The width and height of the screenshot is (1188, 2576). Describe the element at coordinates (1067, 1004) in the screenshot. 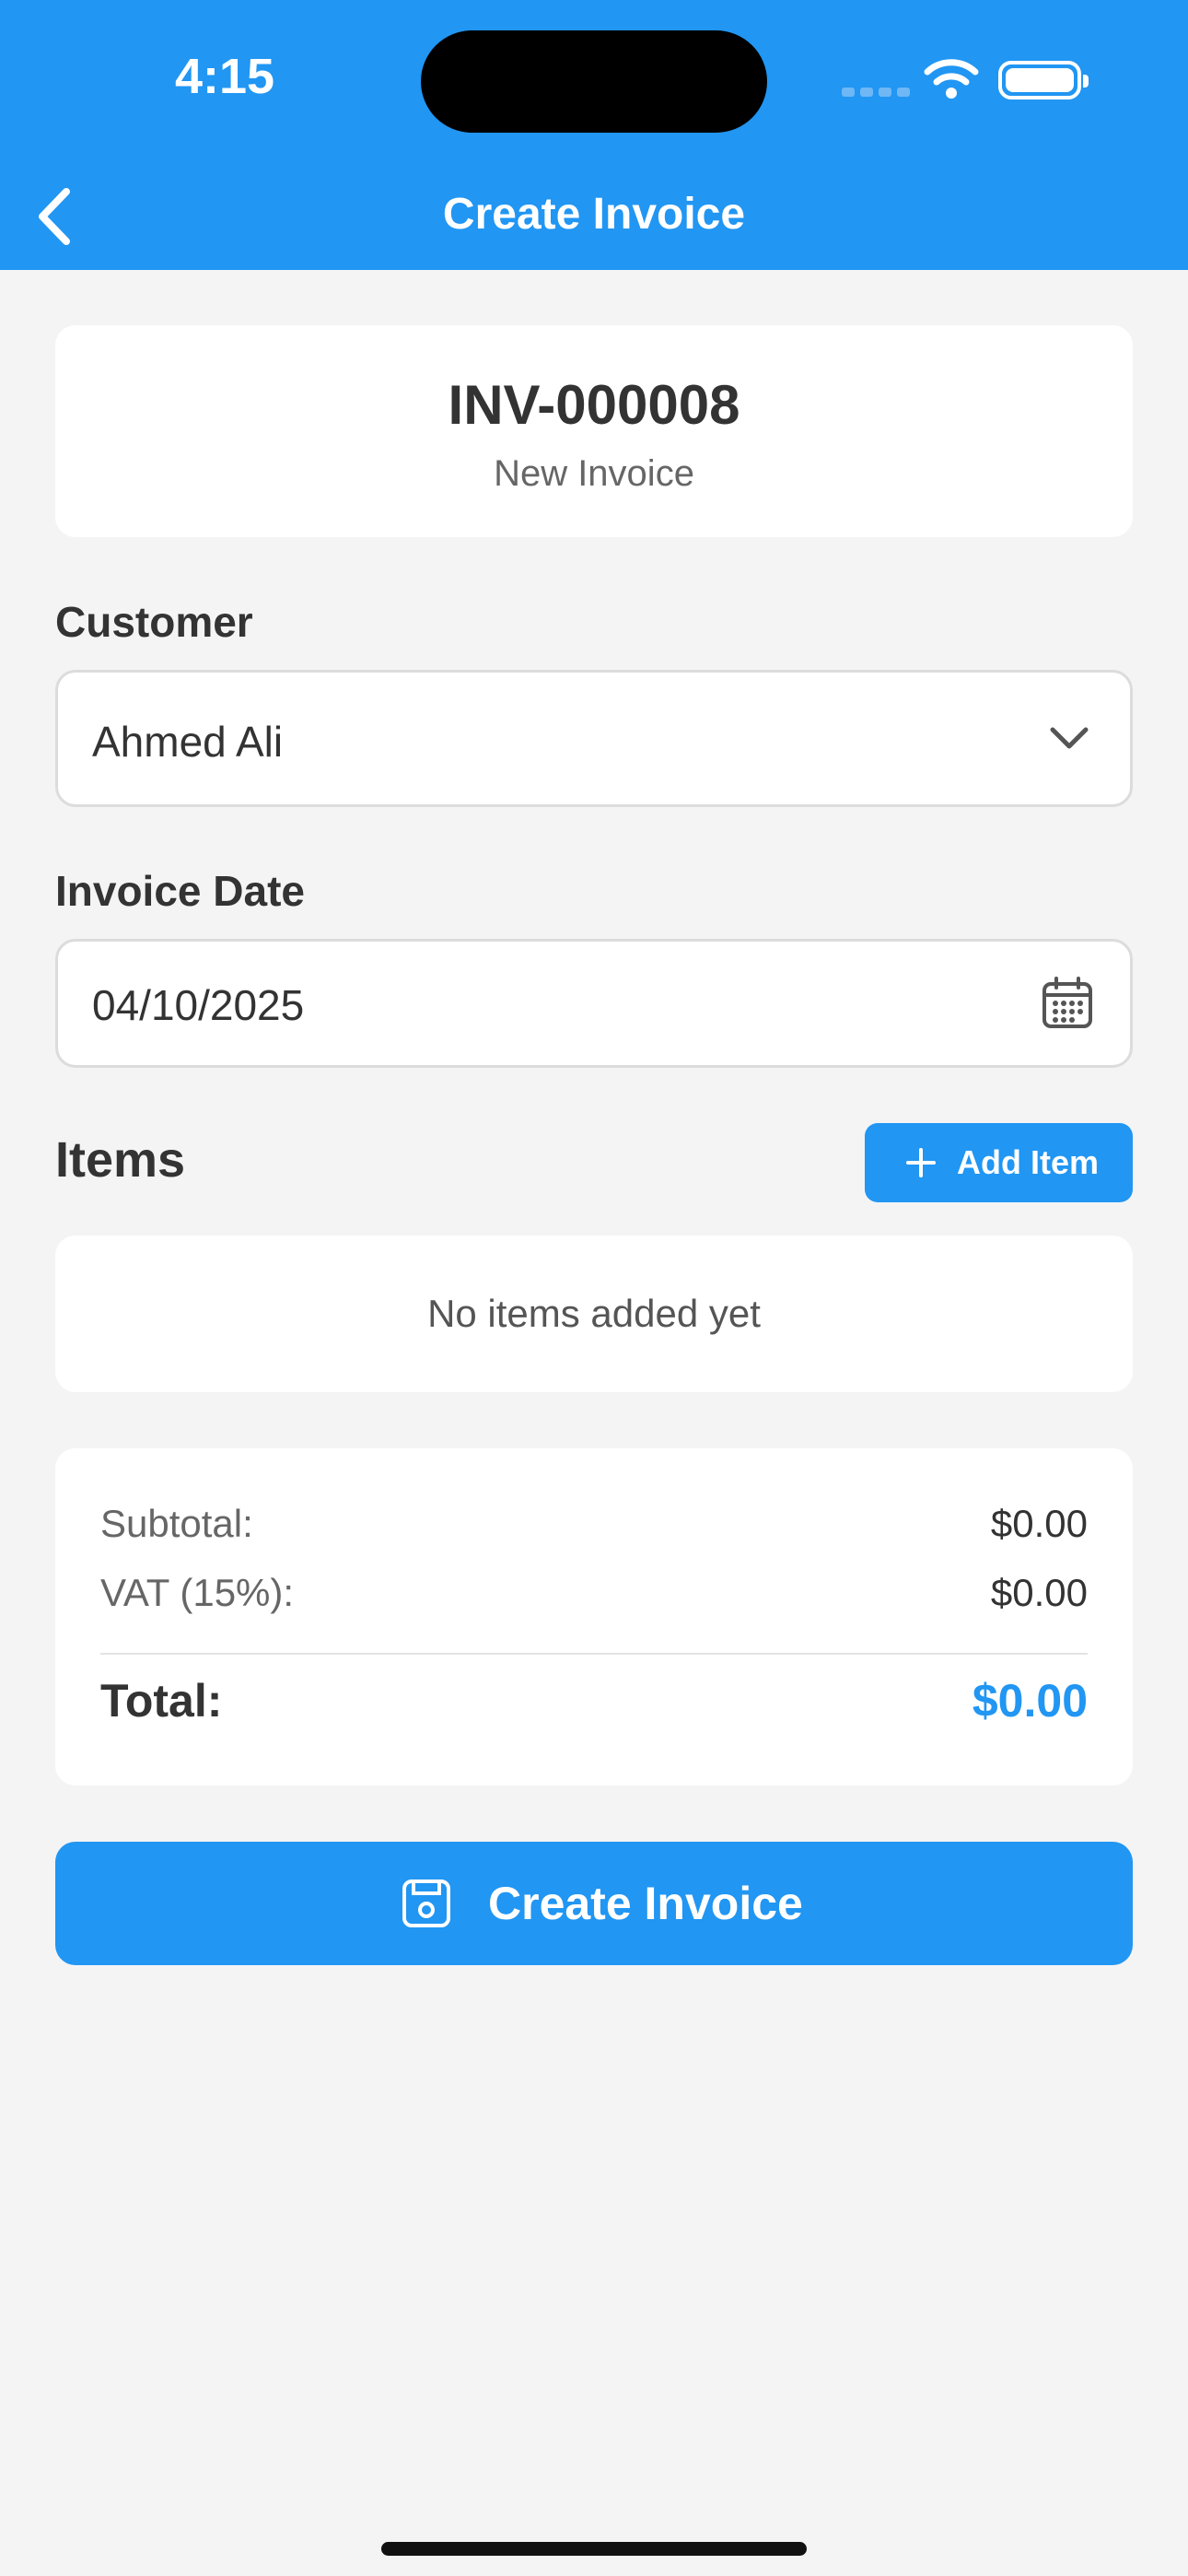

I see `calendar-icon` at that location.